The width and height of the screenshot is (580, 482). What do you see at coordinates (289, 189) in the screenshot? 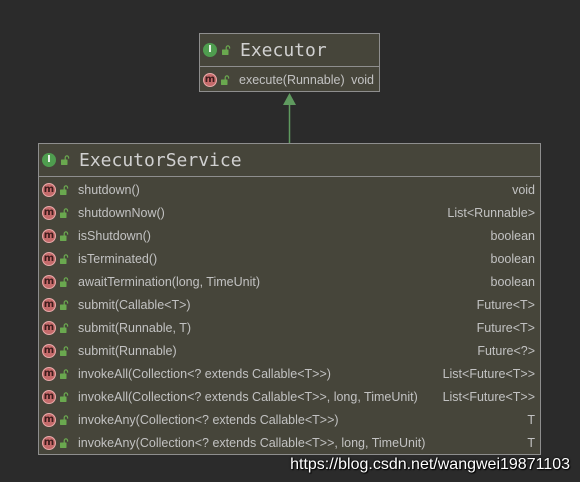
I see `method-row: m shutdown() void` at bounding box center [289, 189].